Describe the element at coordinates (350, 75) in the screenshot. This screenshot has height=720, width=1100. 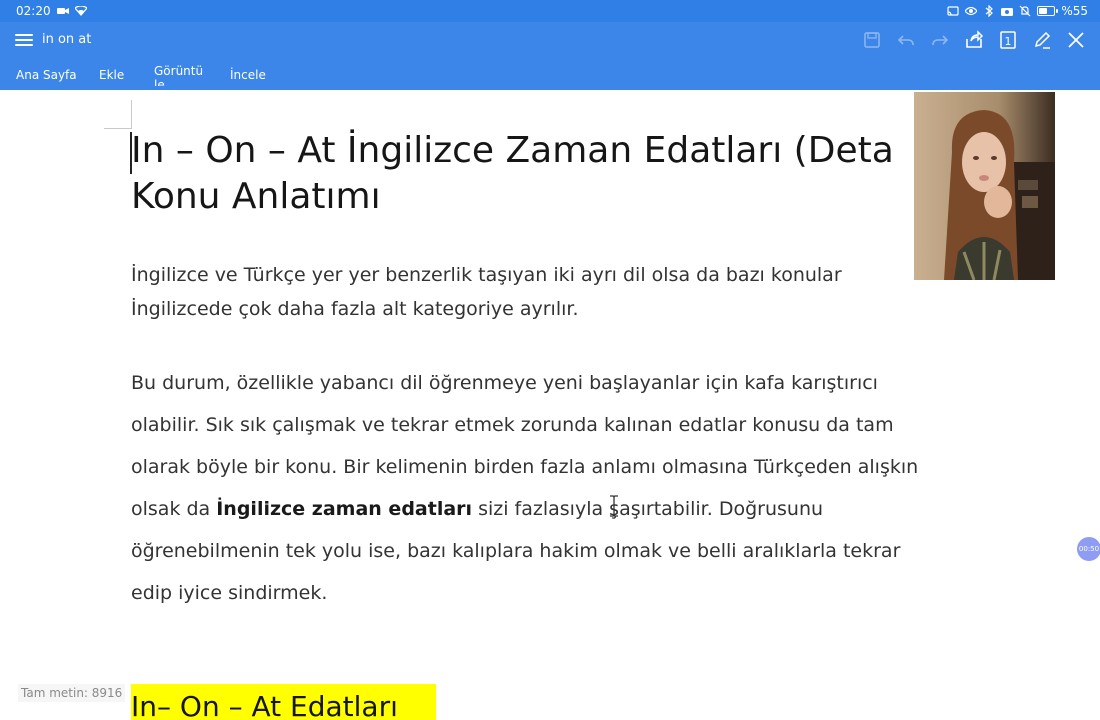
I see `ribbon-tabs: Ana Sayfa Ekle Görüntüle İncele` at that location.